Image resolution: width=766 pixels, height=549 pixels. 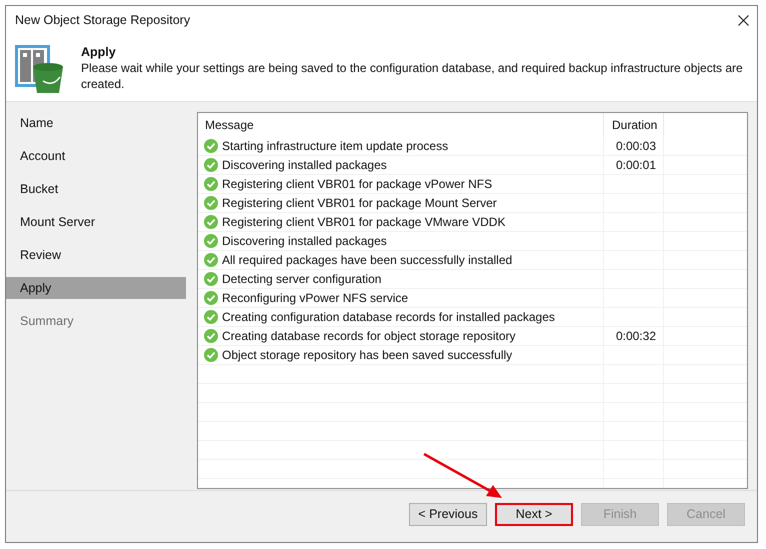 I want to click on log-message: Object storage repository has been saved successfully, so click(x=367, y=355).